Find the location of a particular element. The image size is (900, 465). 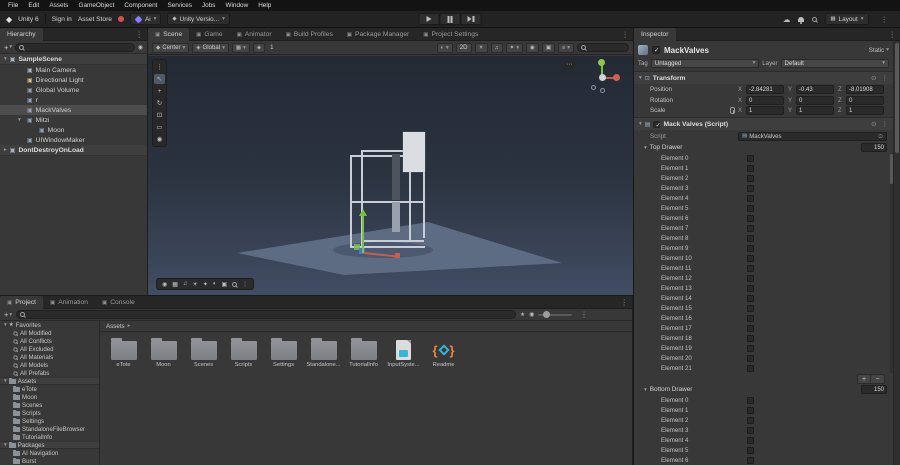

asset-grid-item: {} Scenes is located at coordinates (203, 353).